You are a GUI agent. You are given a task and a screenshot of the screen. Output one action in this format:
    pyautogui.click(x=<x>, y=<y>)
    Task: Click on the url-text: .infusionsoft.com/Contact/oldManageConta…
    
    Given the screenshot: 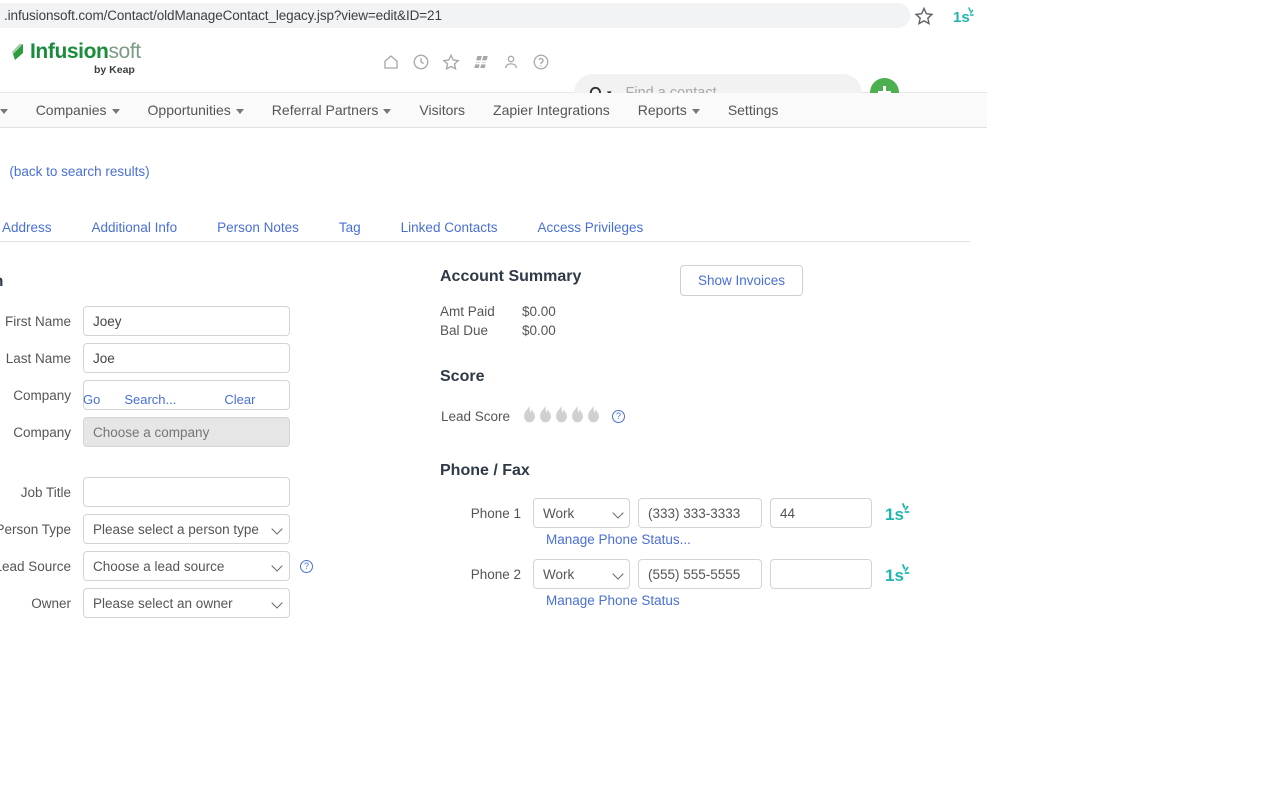 What is the action you would take?
    pyautogui.click(x=223, y=15)
    